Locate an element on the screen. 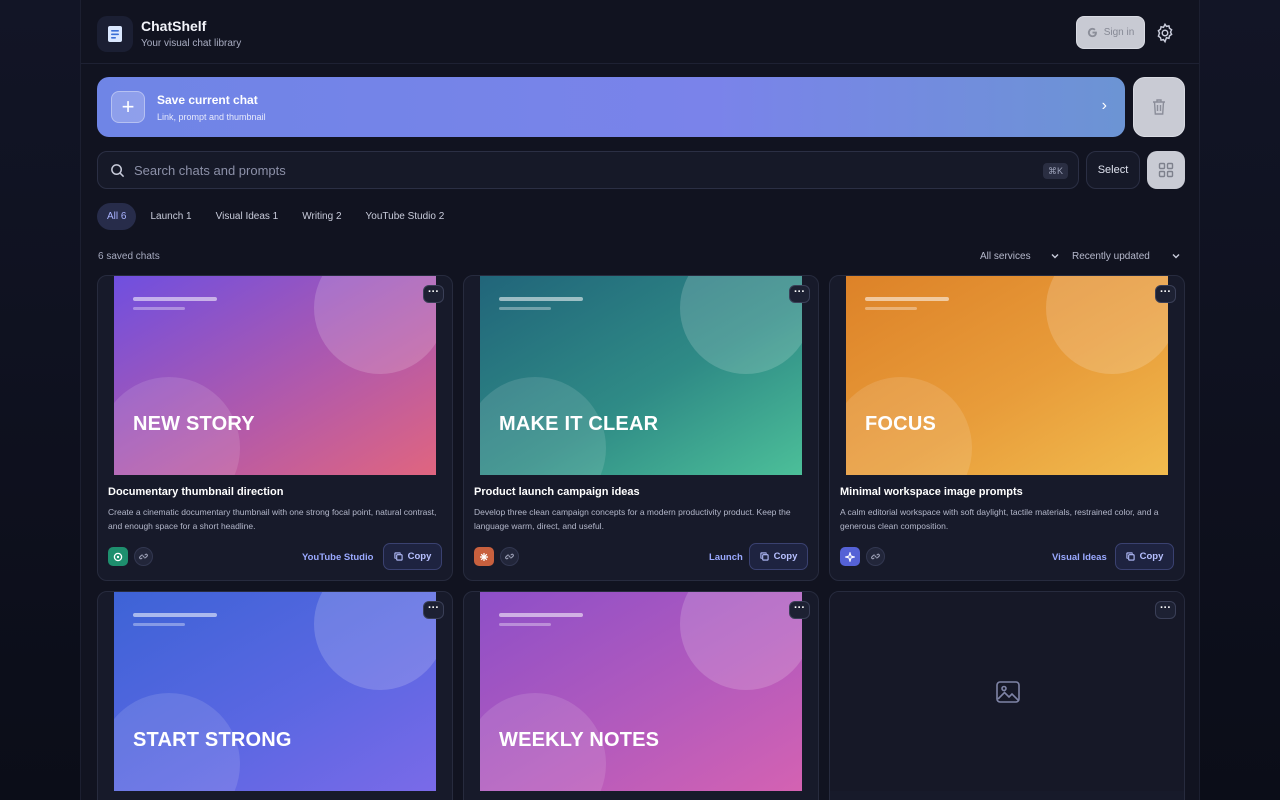  gear-icon is located at coordinates (1165, 33).